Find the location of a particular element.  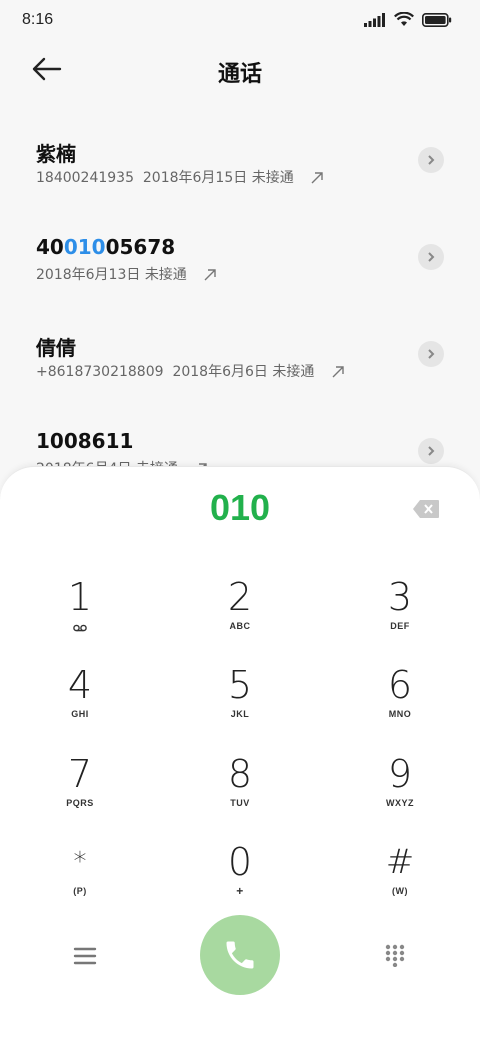

page-title: 通话 is located at coordinates (239, 74).